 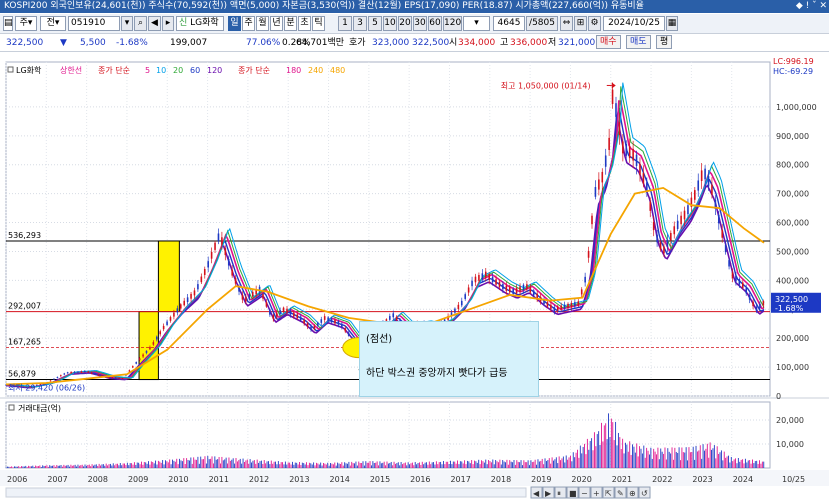 What do you see at coordinates (541, 479) in the screenshot?
I see `x-axis-year: 2019` at bounding box center [541, 479].